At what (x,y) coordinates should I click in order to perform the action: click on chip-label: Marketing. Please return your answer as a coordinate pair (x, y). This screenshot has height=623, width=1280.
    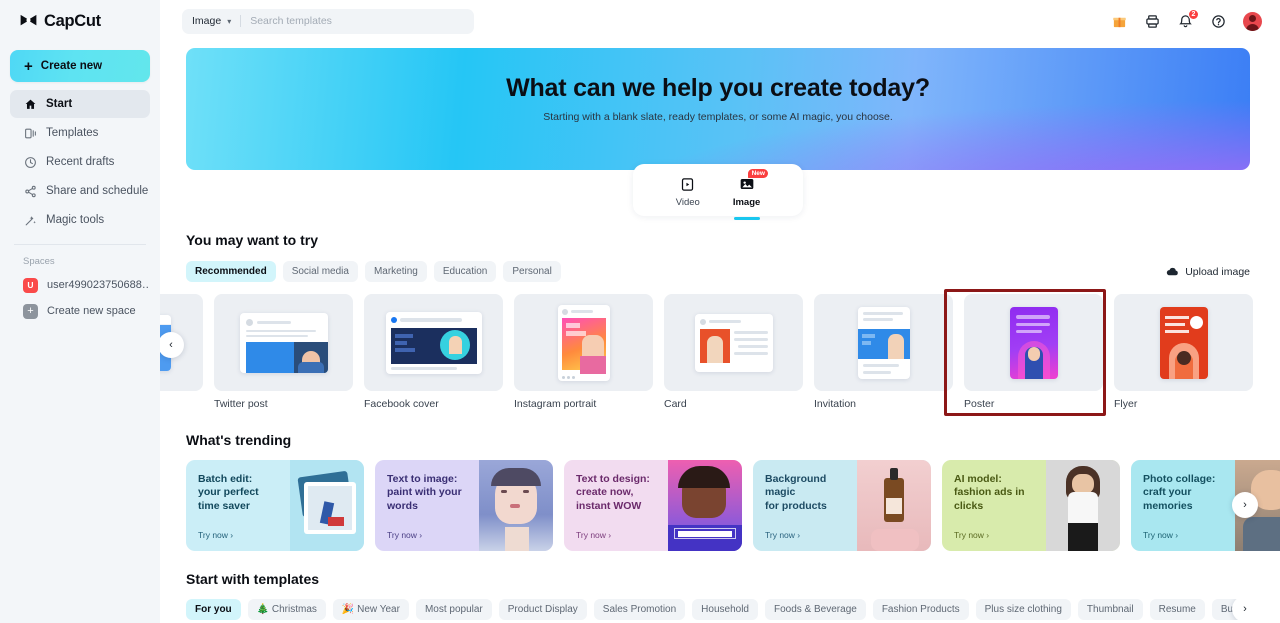
    Looking at the image, I should click on (395, 271).